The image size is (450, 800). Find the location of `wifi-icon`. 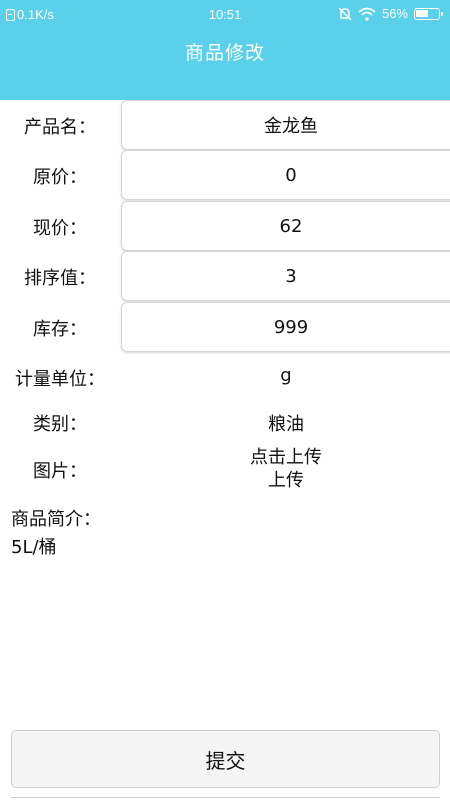

wifi-icon is located at coordinates (367, 14).